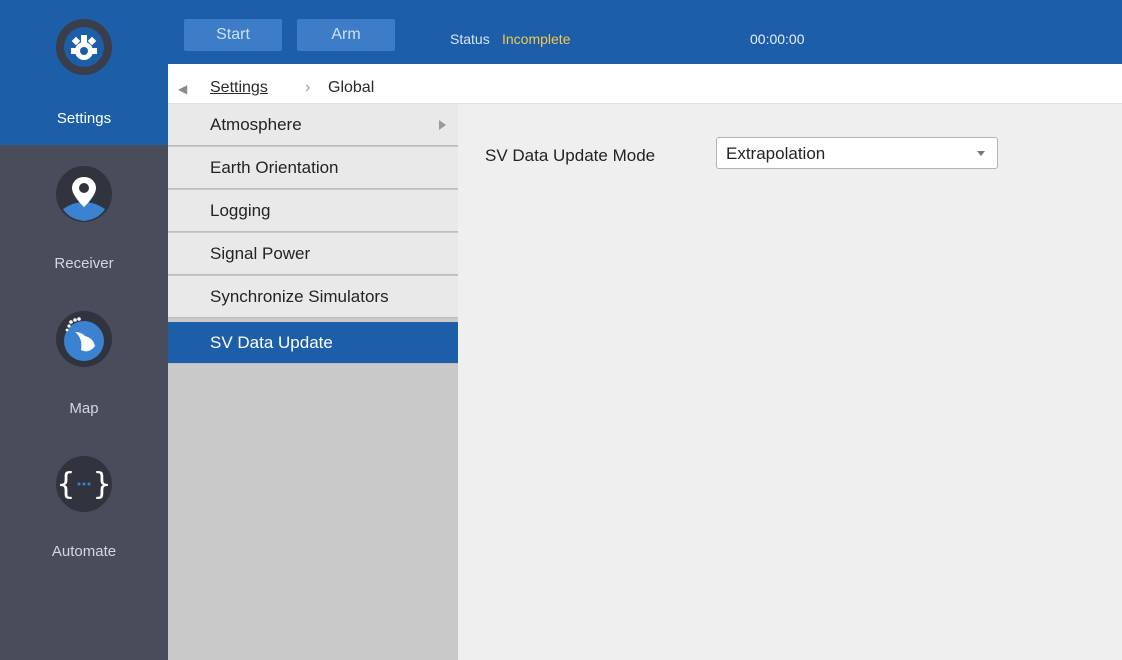 The height and width of the screenshot is (660, 1122). I want to click on nav-label-automate: Automate, so click(84, 551).